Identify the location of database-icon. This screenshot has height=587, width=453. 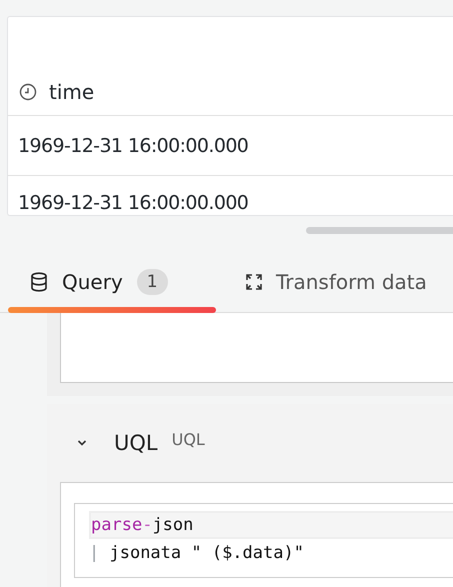
(39, 282).